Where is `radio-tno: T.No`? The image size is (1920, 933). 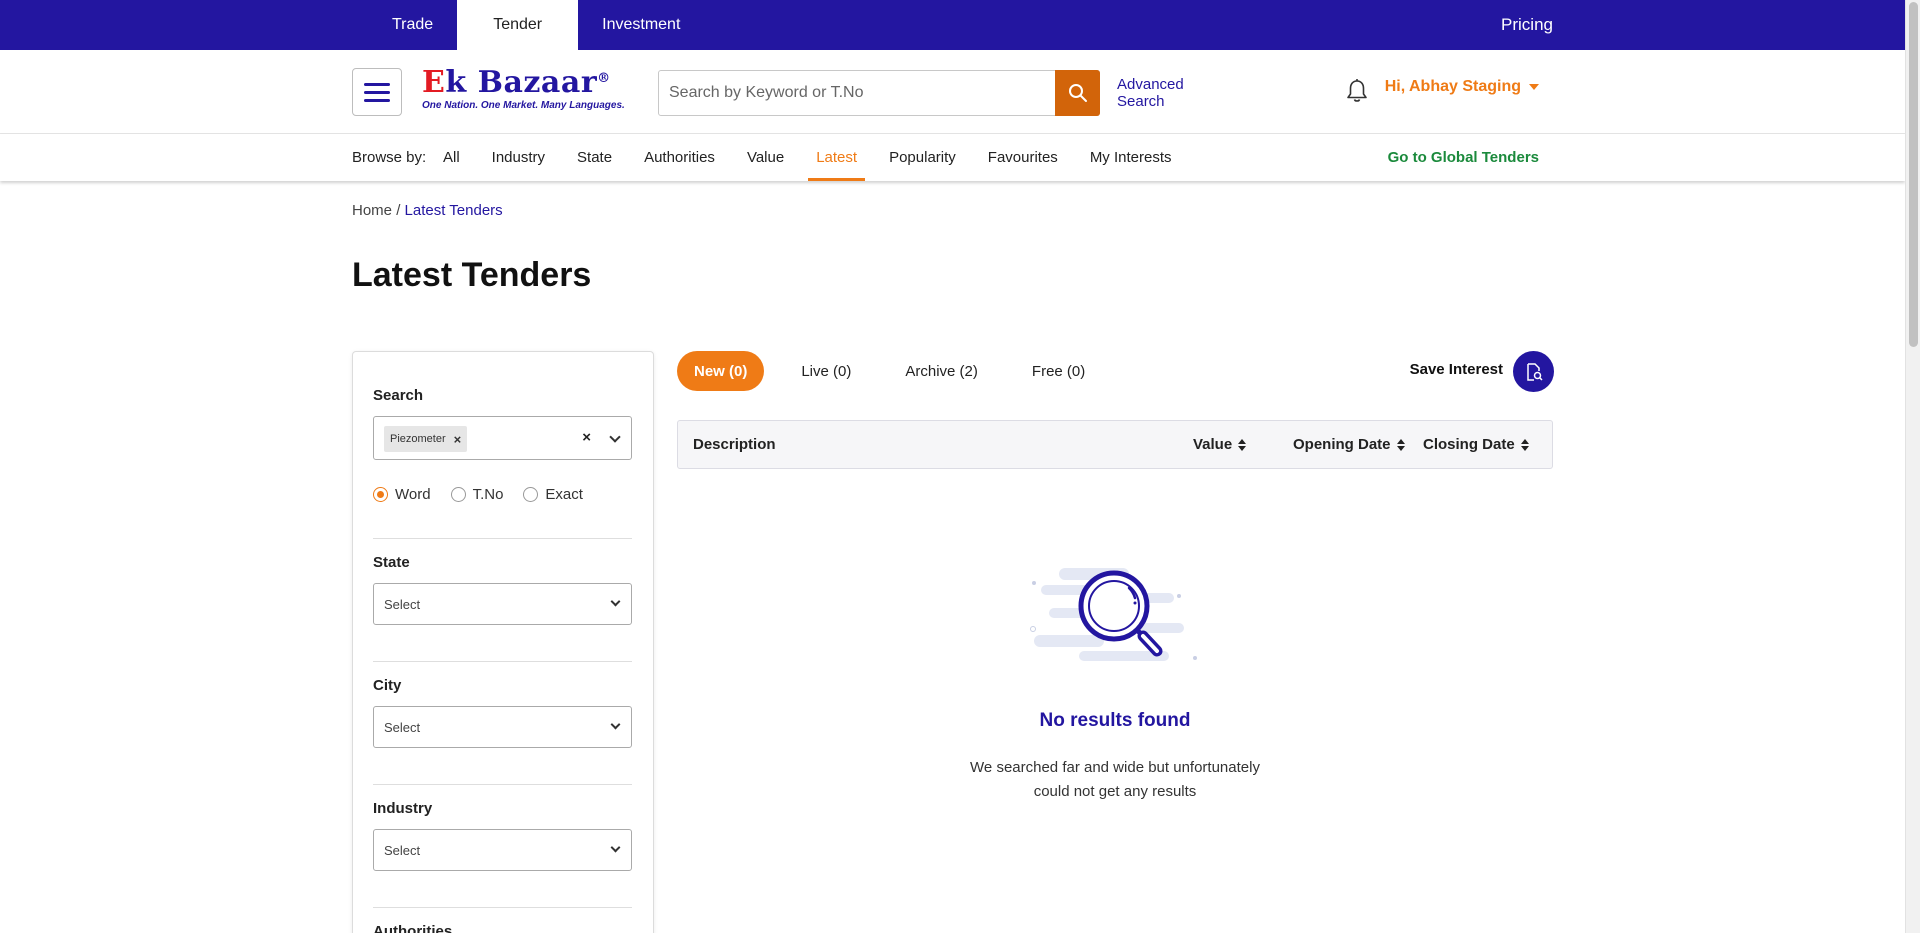 radio-tno: T.No is located at coordinates (477, 494).